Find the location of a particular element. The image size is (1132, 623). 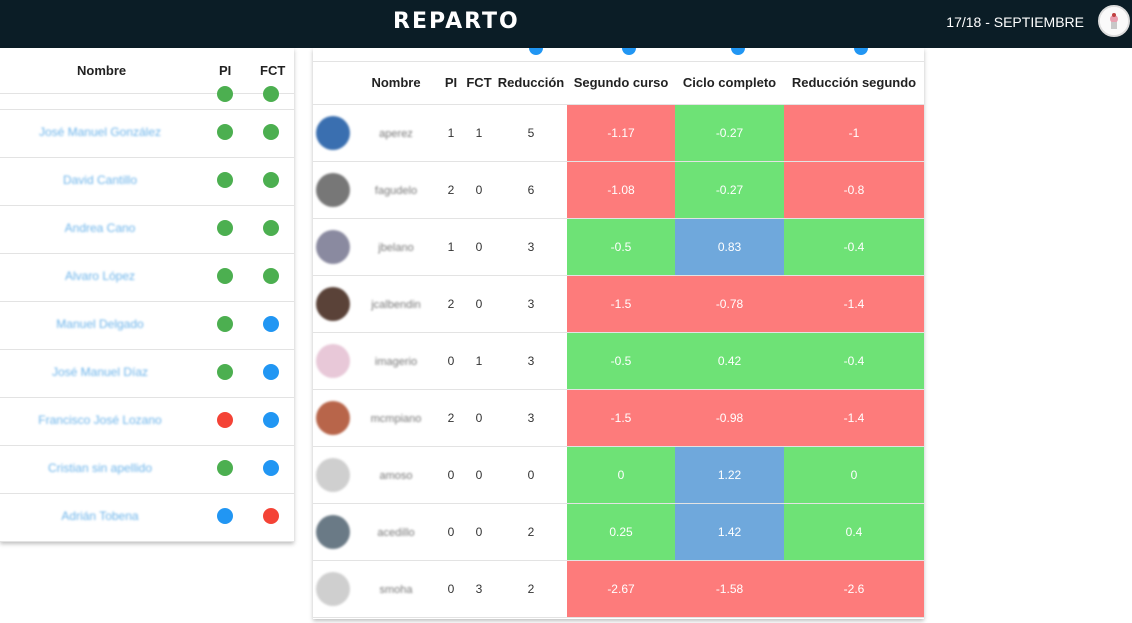

username-cell: jbelano is located at coordinates (396, 247).